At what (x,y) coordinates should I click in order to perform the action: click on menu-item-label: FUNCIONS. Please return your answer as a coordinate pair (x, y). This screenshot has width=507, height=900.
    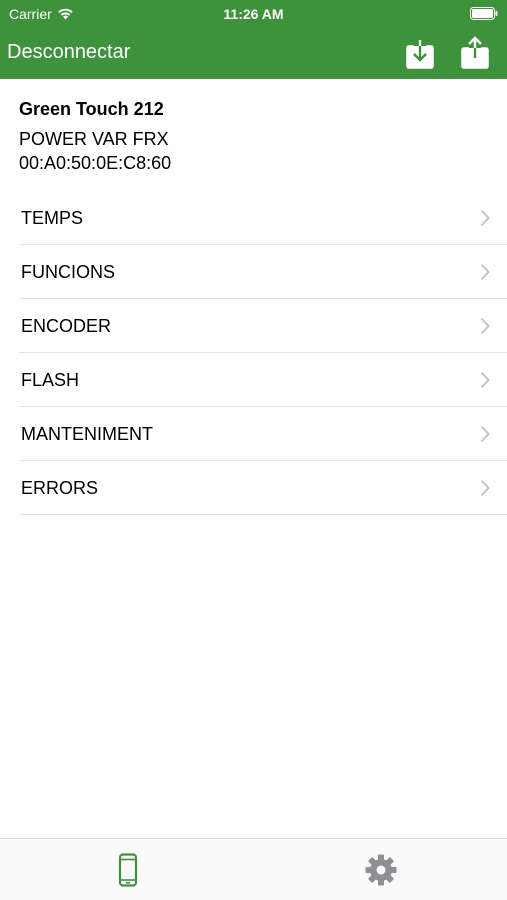
    Looking at the image, I should click on (68, 272).